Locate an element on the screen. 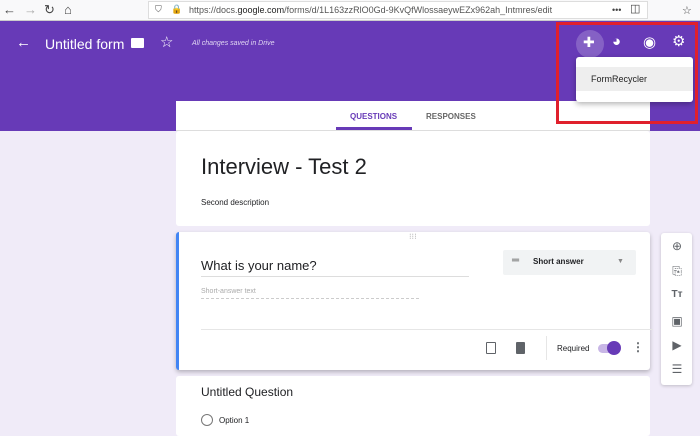 The width and height of the screenshot is (700, 436). folder-icon is located at coordinates (137, 43).